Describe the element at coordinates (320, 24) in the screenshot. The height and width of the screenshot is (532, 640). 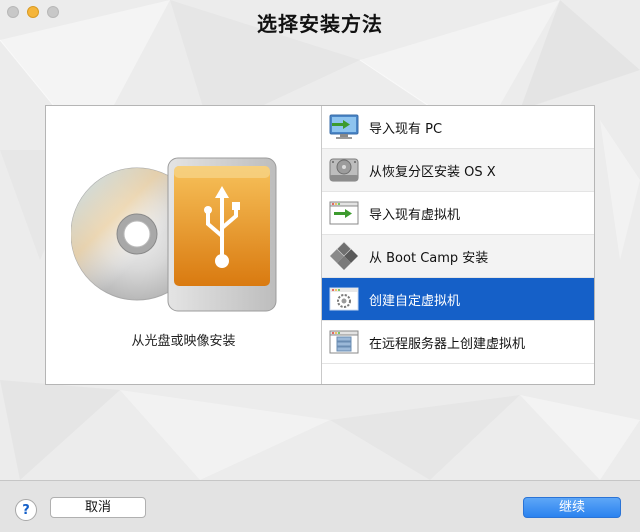
I see `window-title: 选择安装方法` at that location.